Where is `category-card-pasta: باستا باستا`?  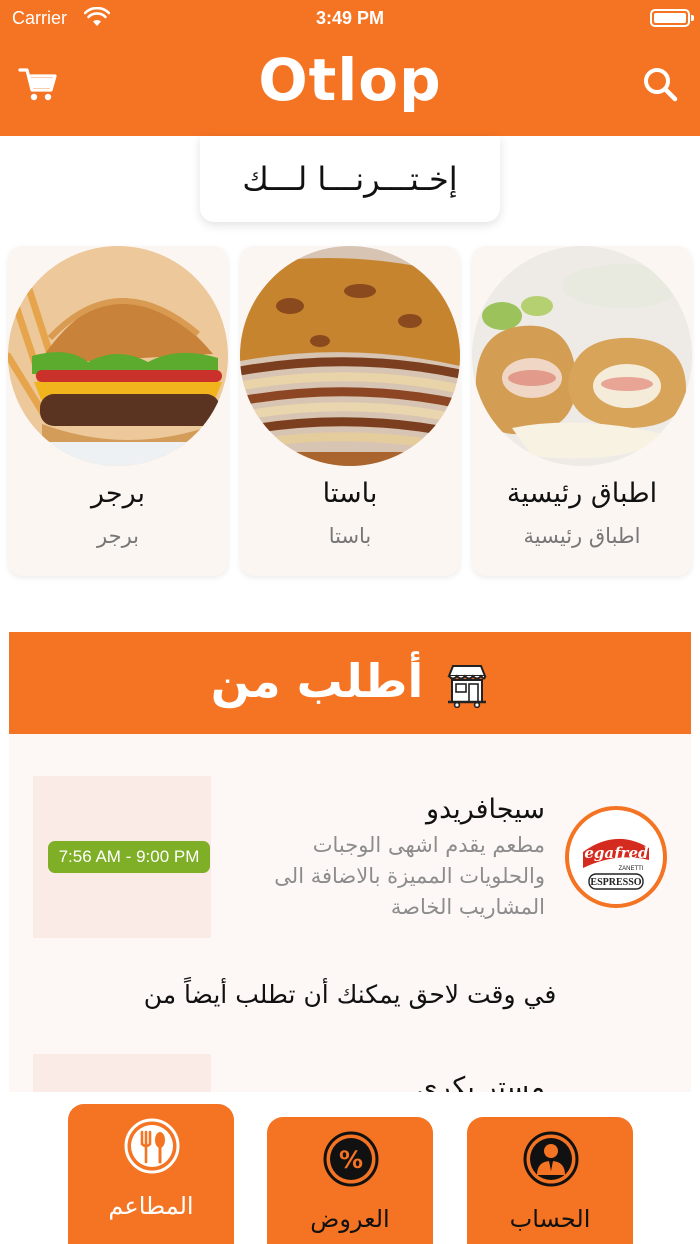
category-card-pasta: باستا باستا is located at coordinates (350, 411).